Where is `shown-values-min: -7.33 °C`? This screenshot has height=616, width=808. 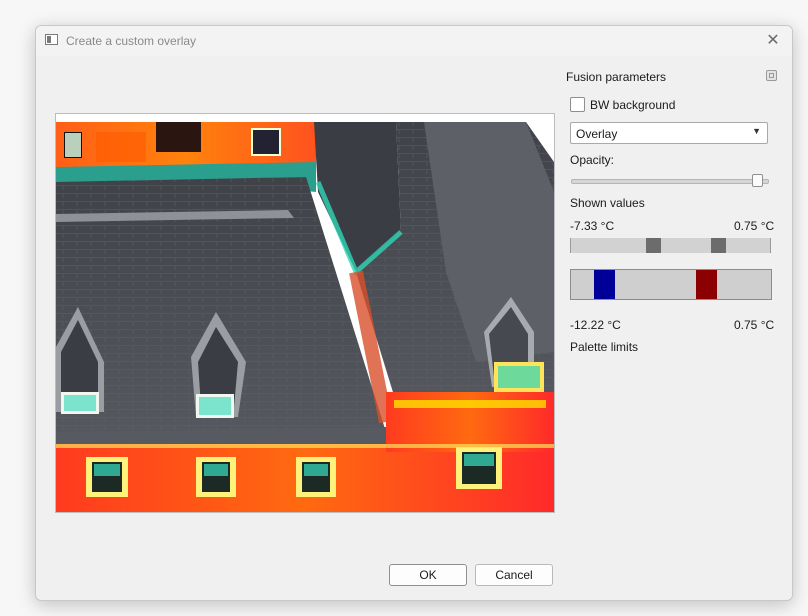 shown-values-min: -7.33 °C is located at coordinates (592, 226).